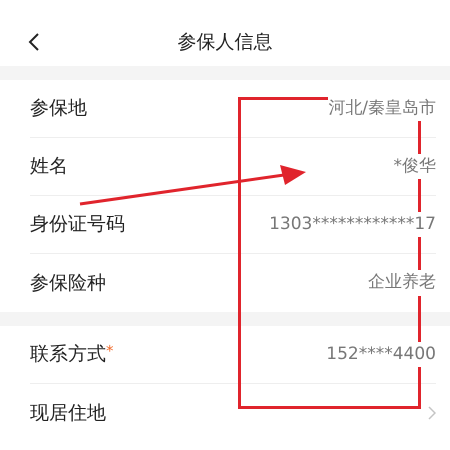 This screenshot has width=450, height=450. I want to click on page-title: 参保人信息, so click(225, 42).